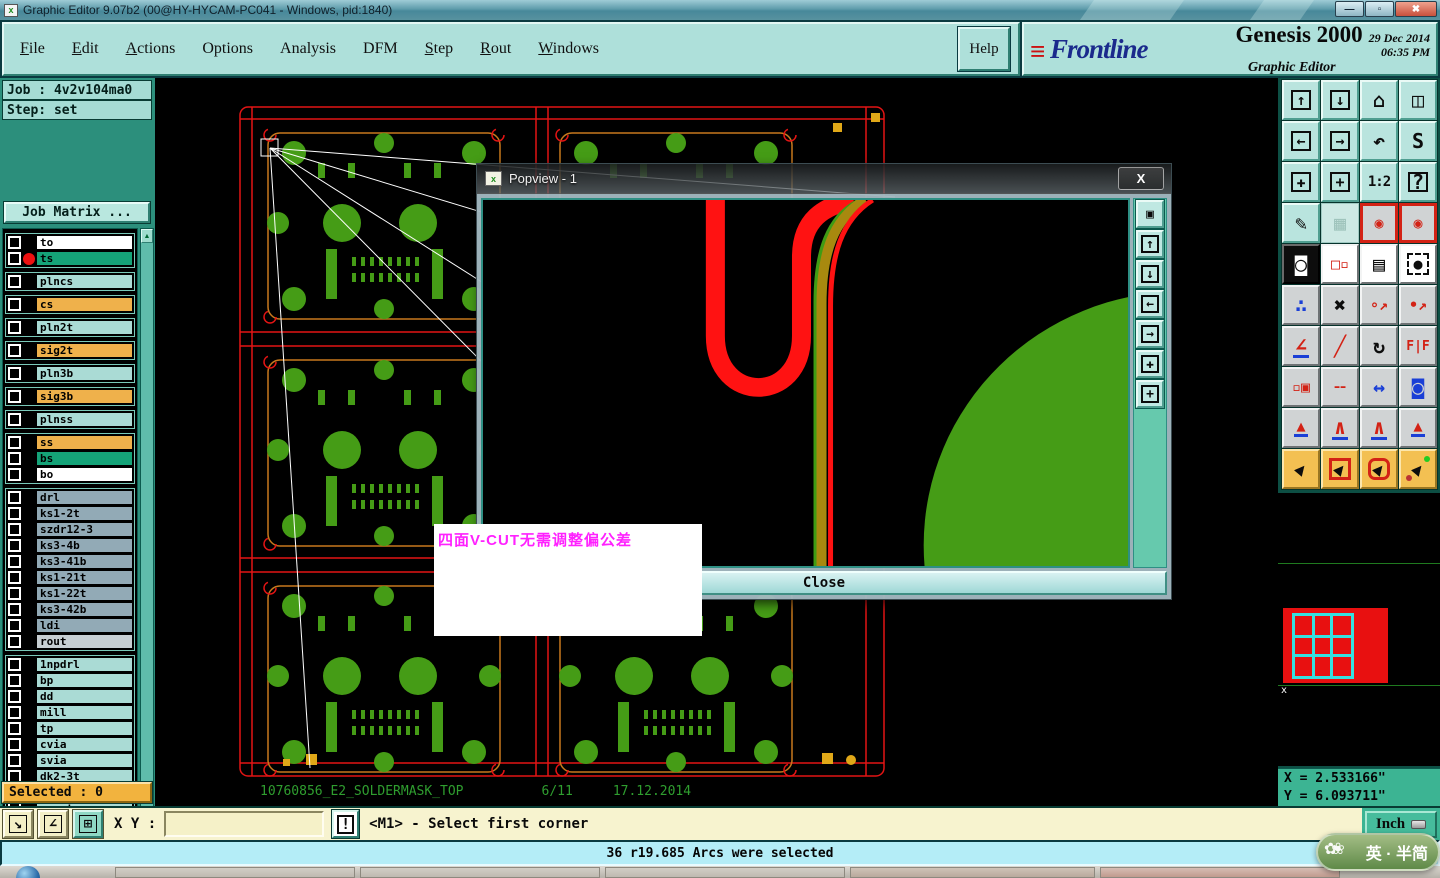 Image resolution: width=1440 pixels, height=878 pixels. What do you see at coordinates (1379, 264) in the screenshot?
I see `ruler-button: ▤` at bounding box center [1379, 264].